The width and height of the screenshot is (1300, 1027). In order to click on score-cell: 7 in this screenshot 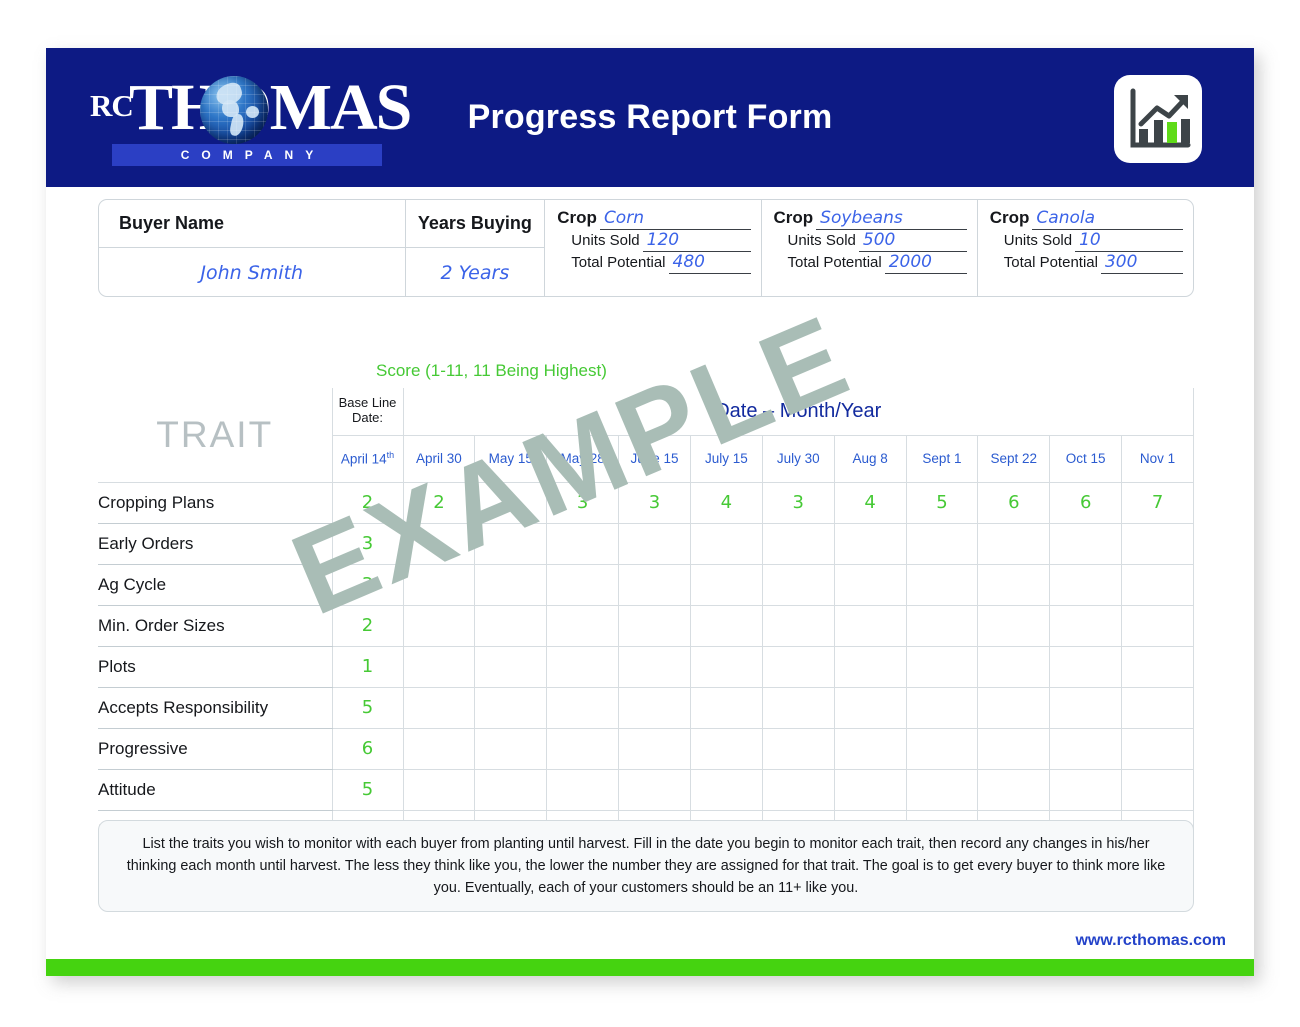, I will do `click(1157, 502)`.